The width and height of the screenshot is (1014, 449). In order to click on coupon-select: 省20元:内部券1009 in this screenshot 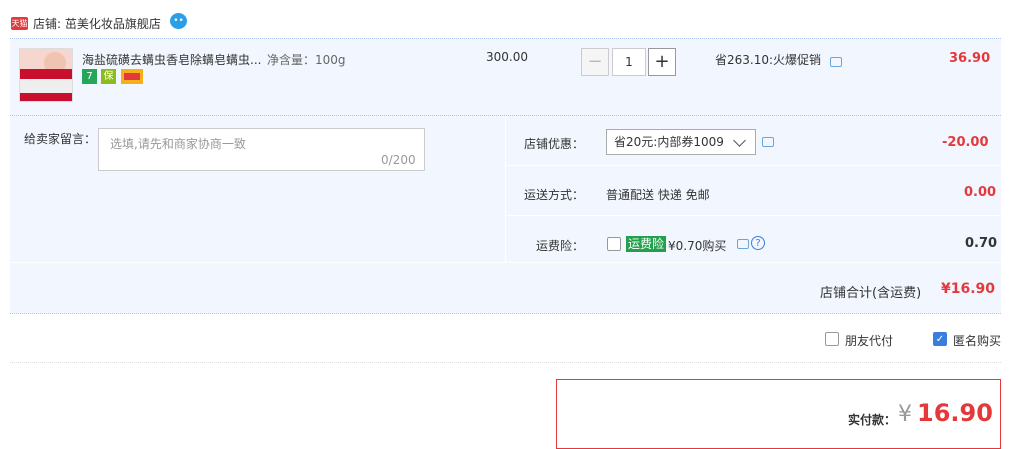, I will do `click(681, 142)`.